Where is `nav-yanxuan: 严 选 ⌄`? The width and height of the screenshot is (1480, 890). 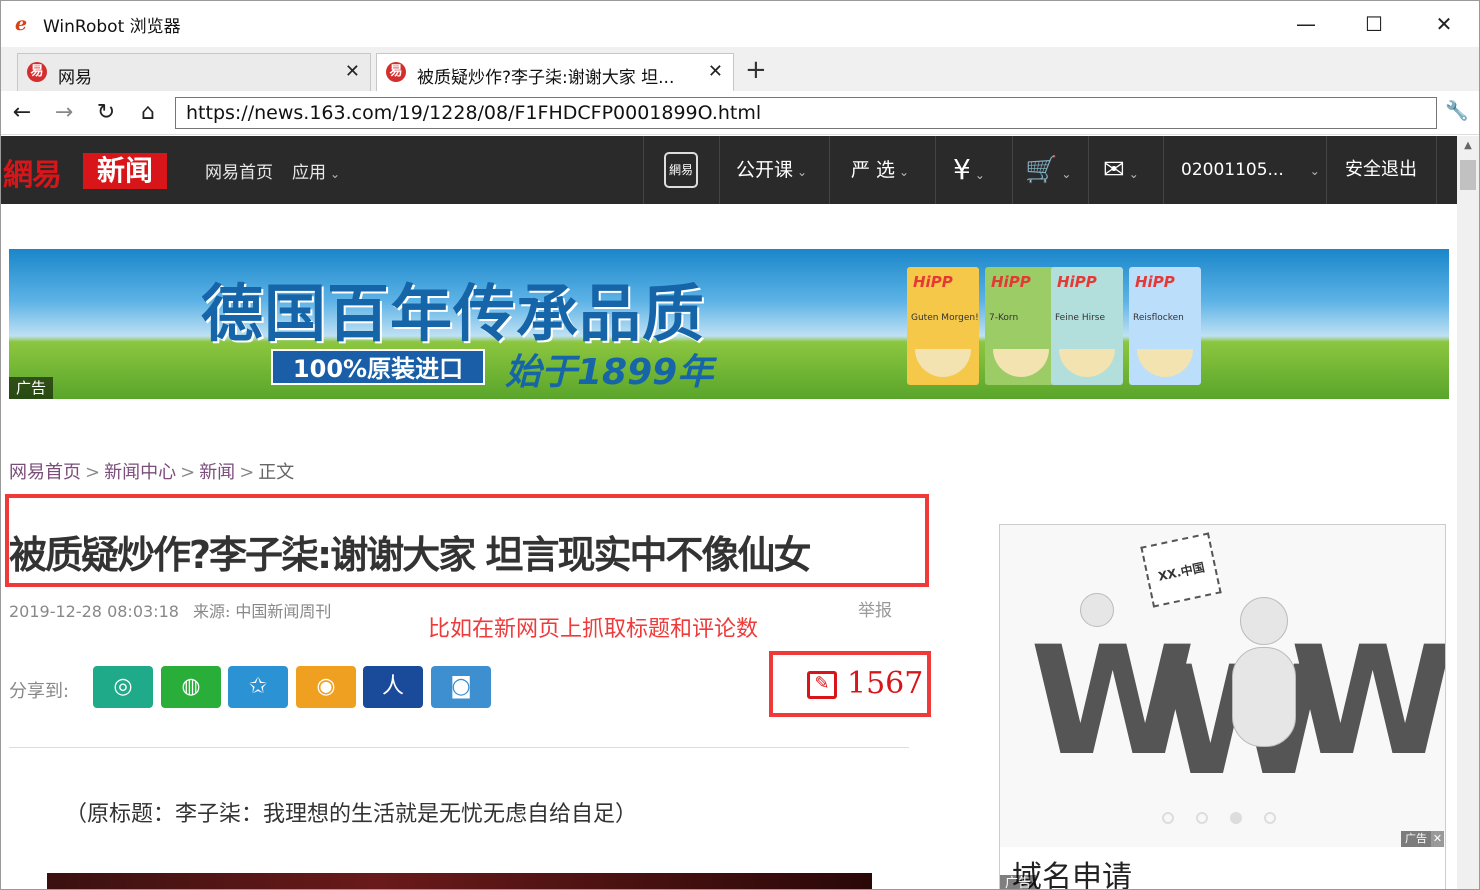
nav-yanxuan: 严 选 ⌄ is located at coordinates (880, 170).